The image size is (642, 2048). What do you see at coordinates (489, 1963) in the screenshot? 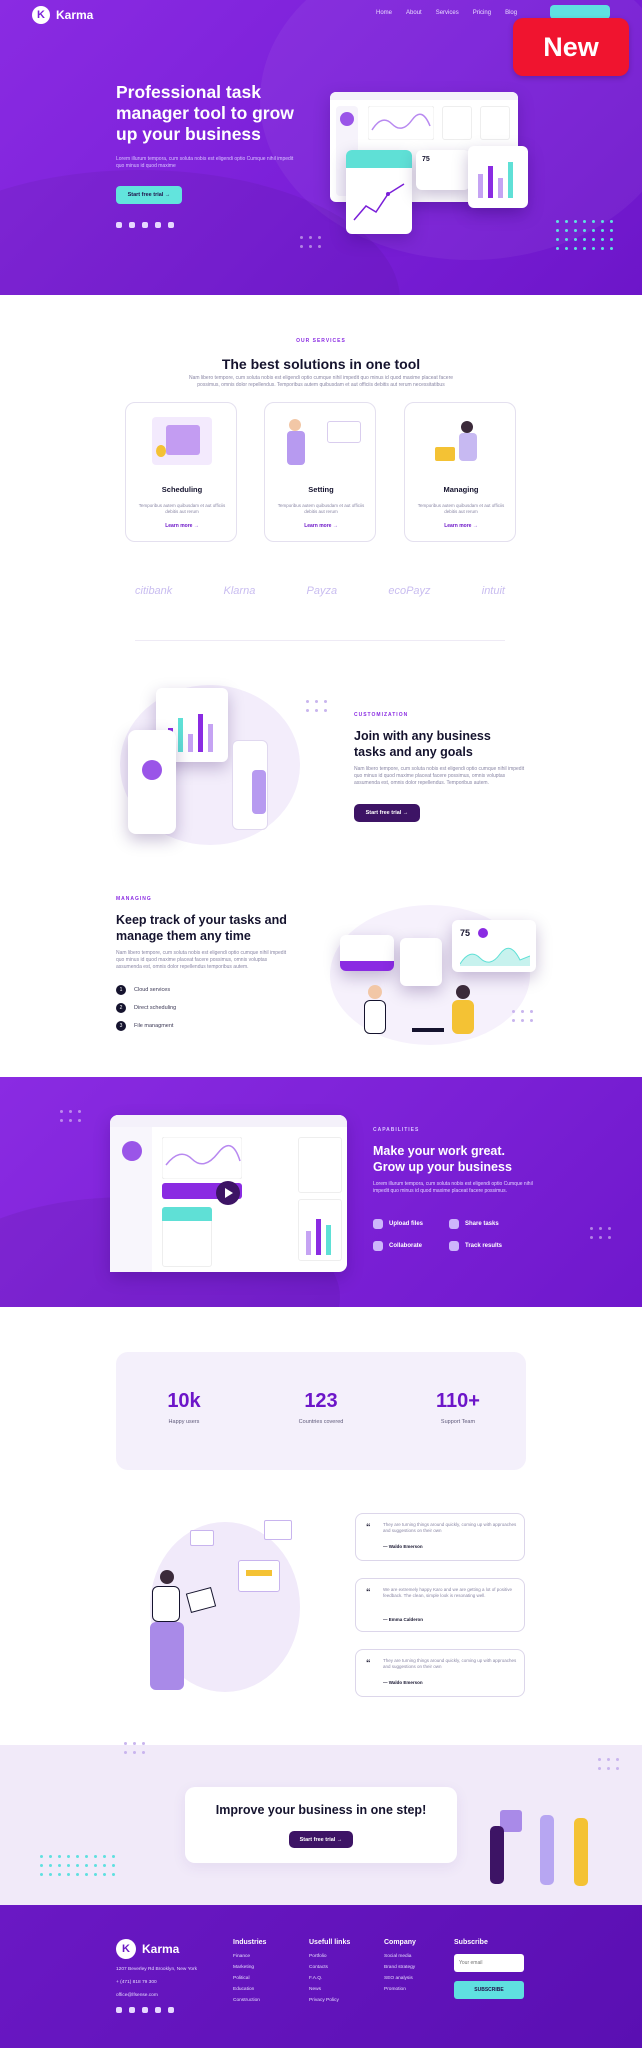
I see `email-field` at bounding box center [489, 1963].